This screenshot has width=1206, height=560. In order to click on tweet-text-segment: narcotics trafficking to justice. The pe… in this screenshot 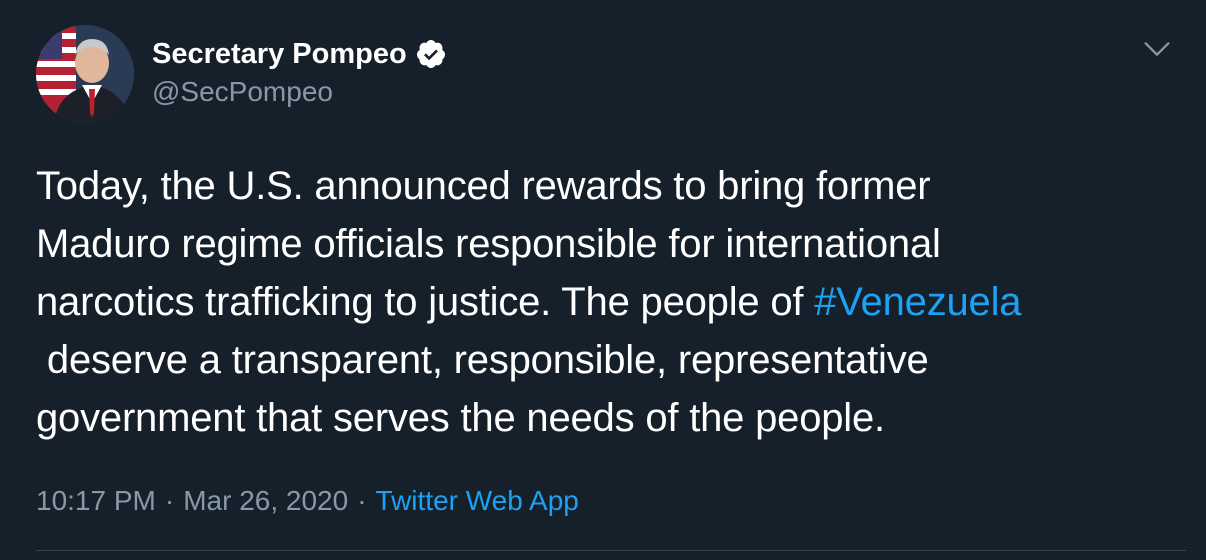, I will do `click(425, 302)`.